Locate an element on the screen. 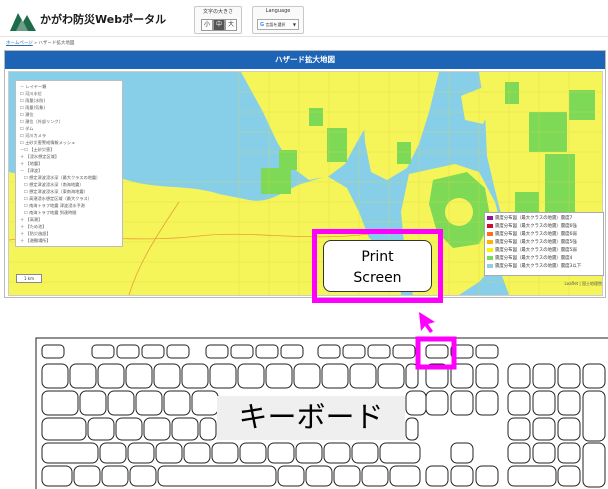 The width and height of the screenshot is (608, 489). legend-label: 震度分布図（最大クラスの地震）震度6弱 is located at coordinates (536, 234).